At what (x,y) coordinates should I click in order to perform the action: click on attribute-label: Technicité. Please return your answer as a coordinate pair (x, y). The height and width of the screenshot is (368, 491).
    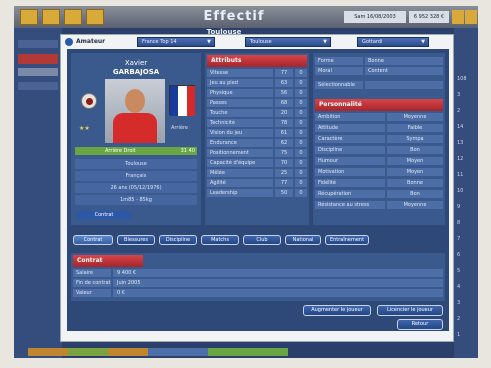
    Looking at the image, I should click on (240, 123).